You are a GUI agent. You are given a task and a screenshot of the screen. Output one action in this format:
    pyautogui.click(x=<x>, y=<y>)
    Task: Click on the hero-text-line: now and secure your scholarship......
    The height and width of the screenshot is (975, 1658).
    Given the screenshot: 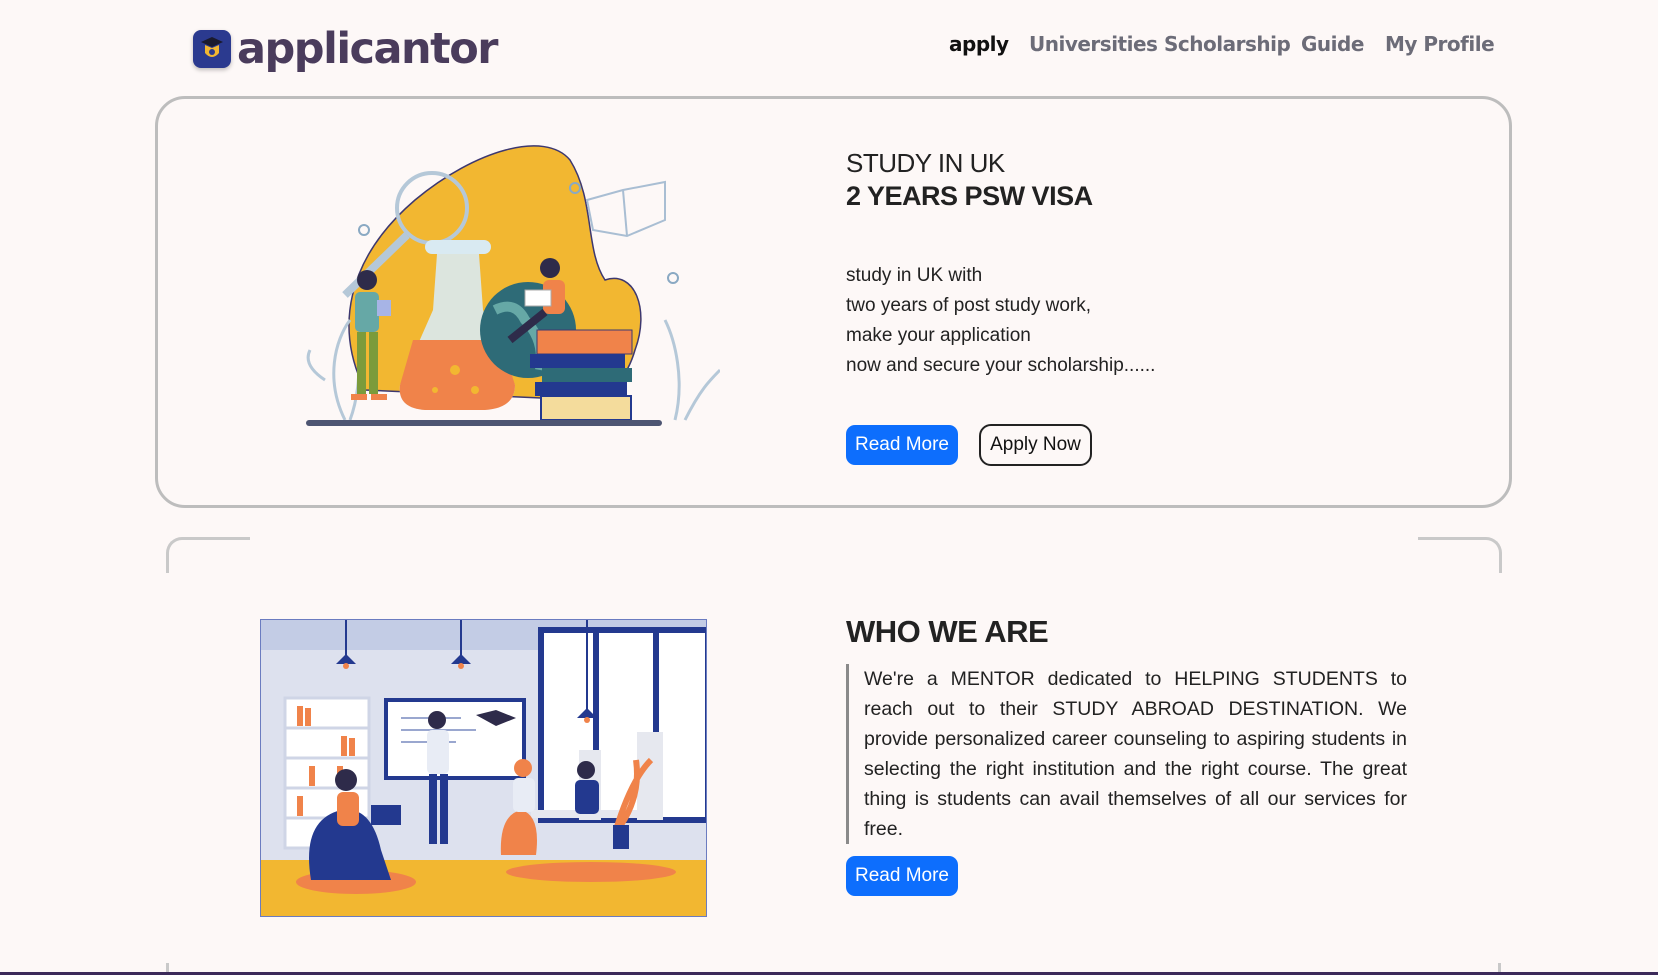 What is the action you would take?
    pyautogui.click(x=1001, y=365)
    